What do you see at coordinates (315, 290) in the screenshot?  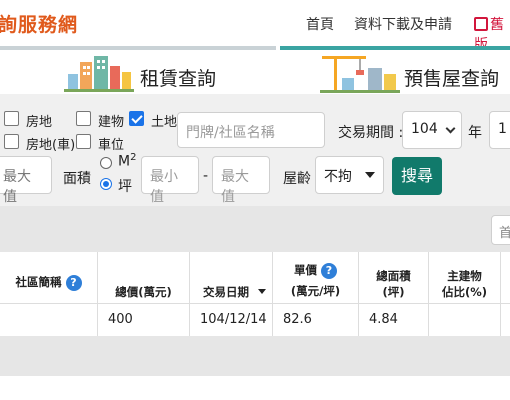 I see `header-unit-price-unit: (萬元/坪)` at bounding box center [315, 290].